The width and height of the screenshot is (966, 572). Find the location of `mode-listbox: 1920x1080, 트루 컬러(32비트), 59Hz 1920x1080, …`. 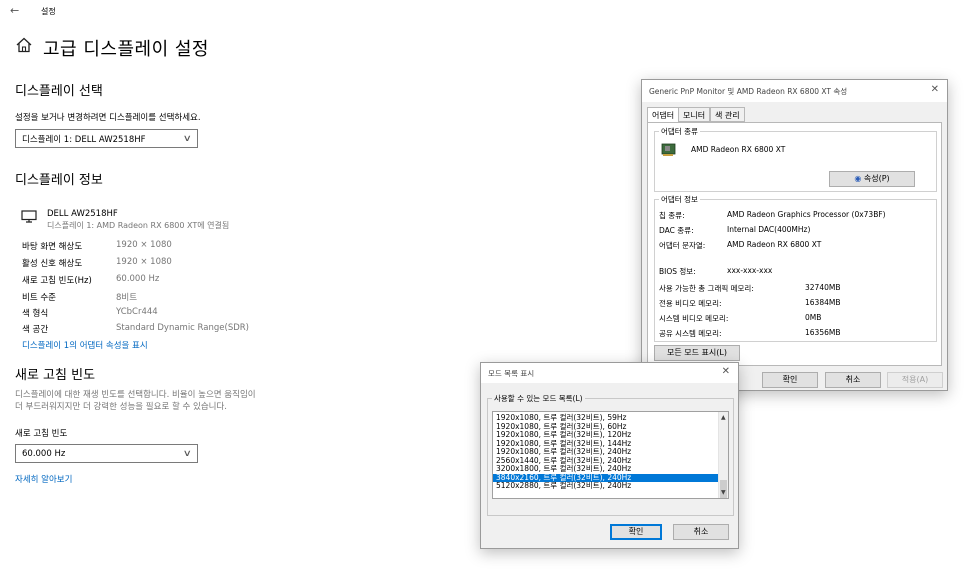

mode-listbox: 1920x1080, 트루 컬러(32비트), 59Hz 1920x1080, … is located at coordinates (610, 455).